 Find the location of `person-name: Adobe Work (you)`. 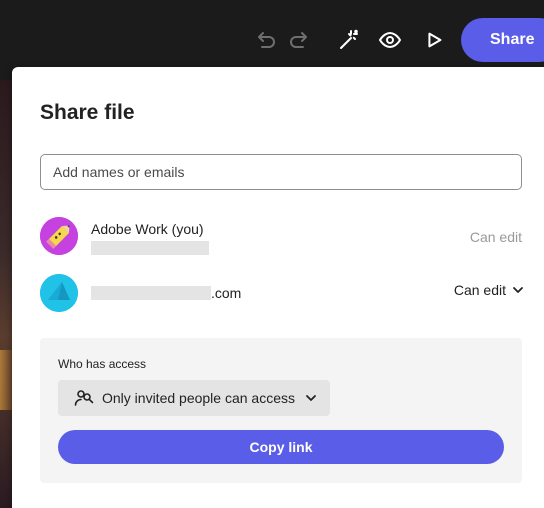

person-name: Adobe Work (you) is located at coordinates (147, 229).